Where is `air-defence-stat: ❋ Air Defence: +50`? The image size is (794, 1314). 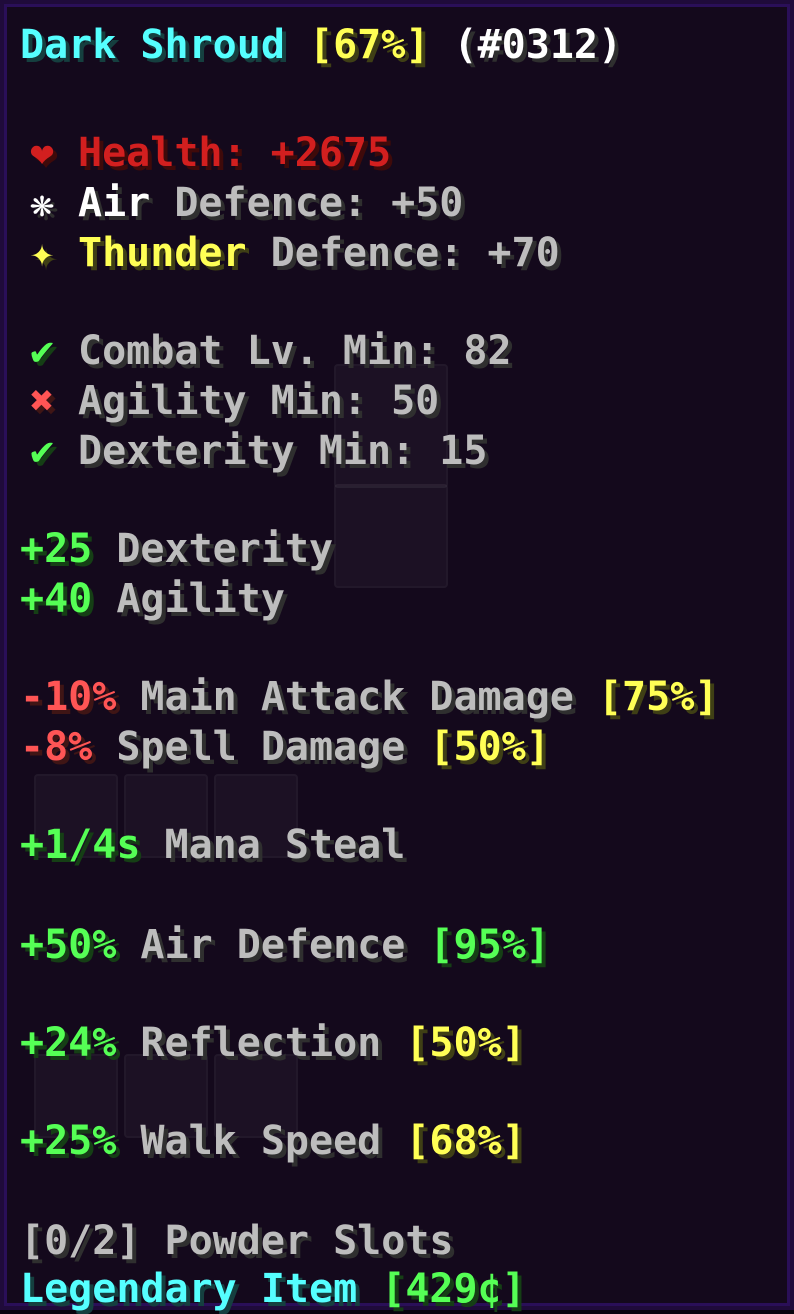
air-defence-stat: ❋ Air Defence: +50 is located at coordinates (241, 203).